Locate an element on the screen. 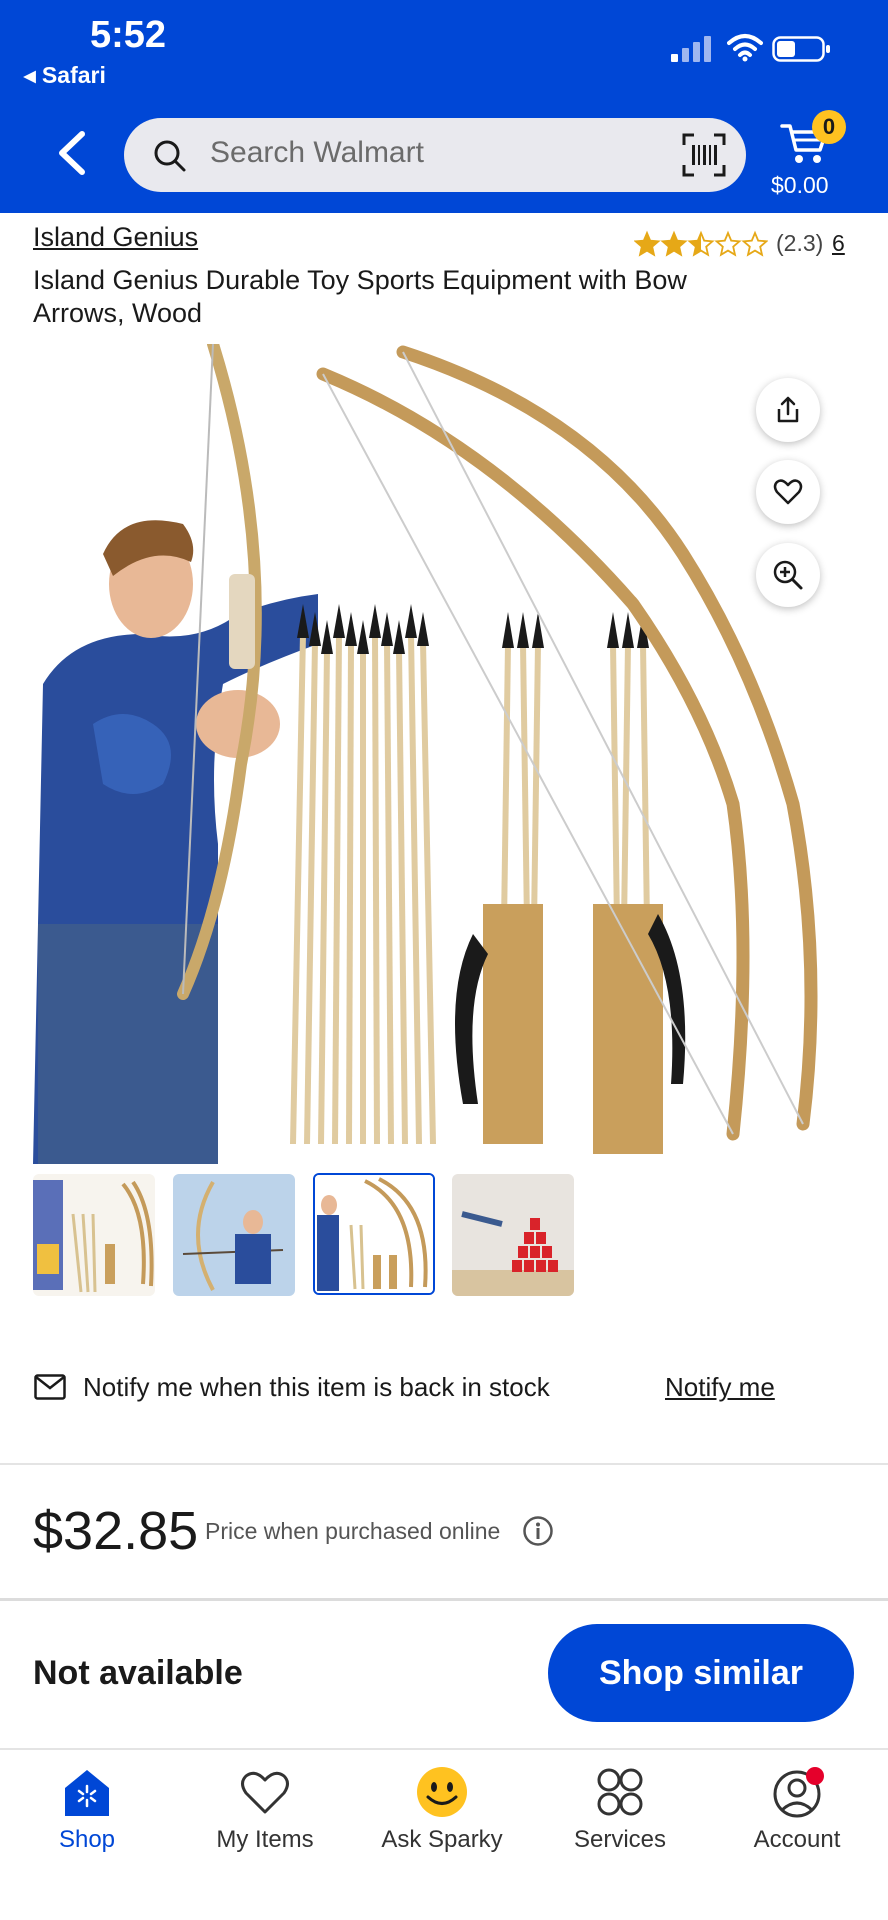 This screenshot has width=888, height=1920. thumbnail-3-selected is located at coordinates (374, 1234).